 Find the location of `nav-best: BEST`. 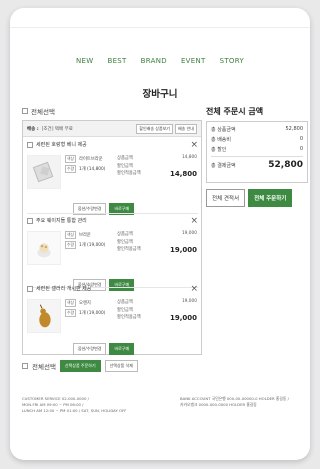

nav-best: BEST is located at coordinates (116, 61).